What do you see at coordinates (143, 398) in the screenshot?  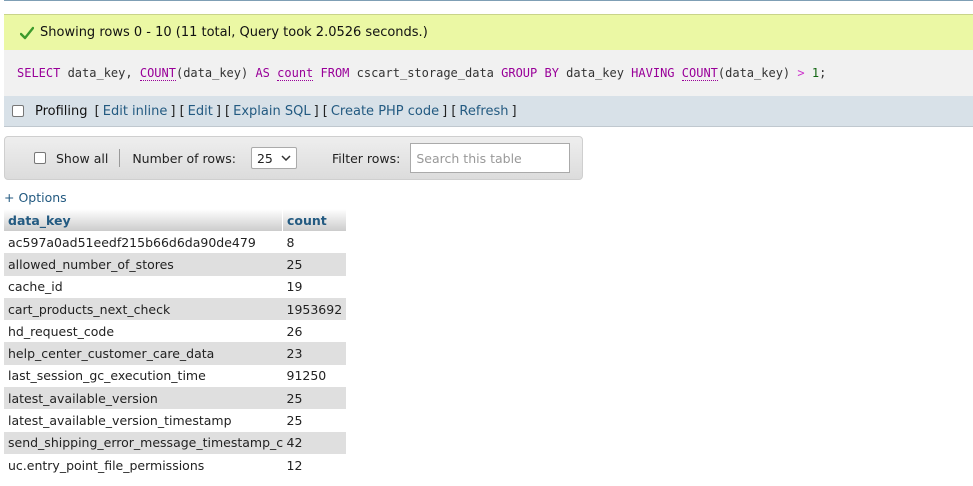 I see `cell-data-key: latest_available_version` at bounding box center [143, 398].